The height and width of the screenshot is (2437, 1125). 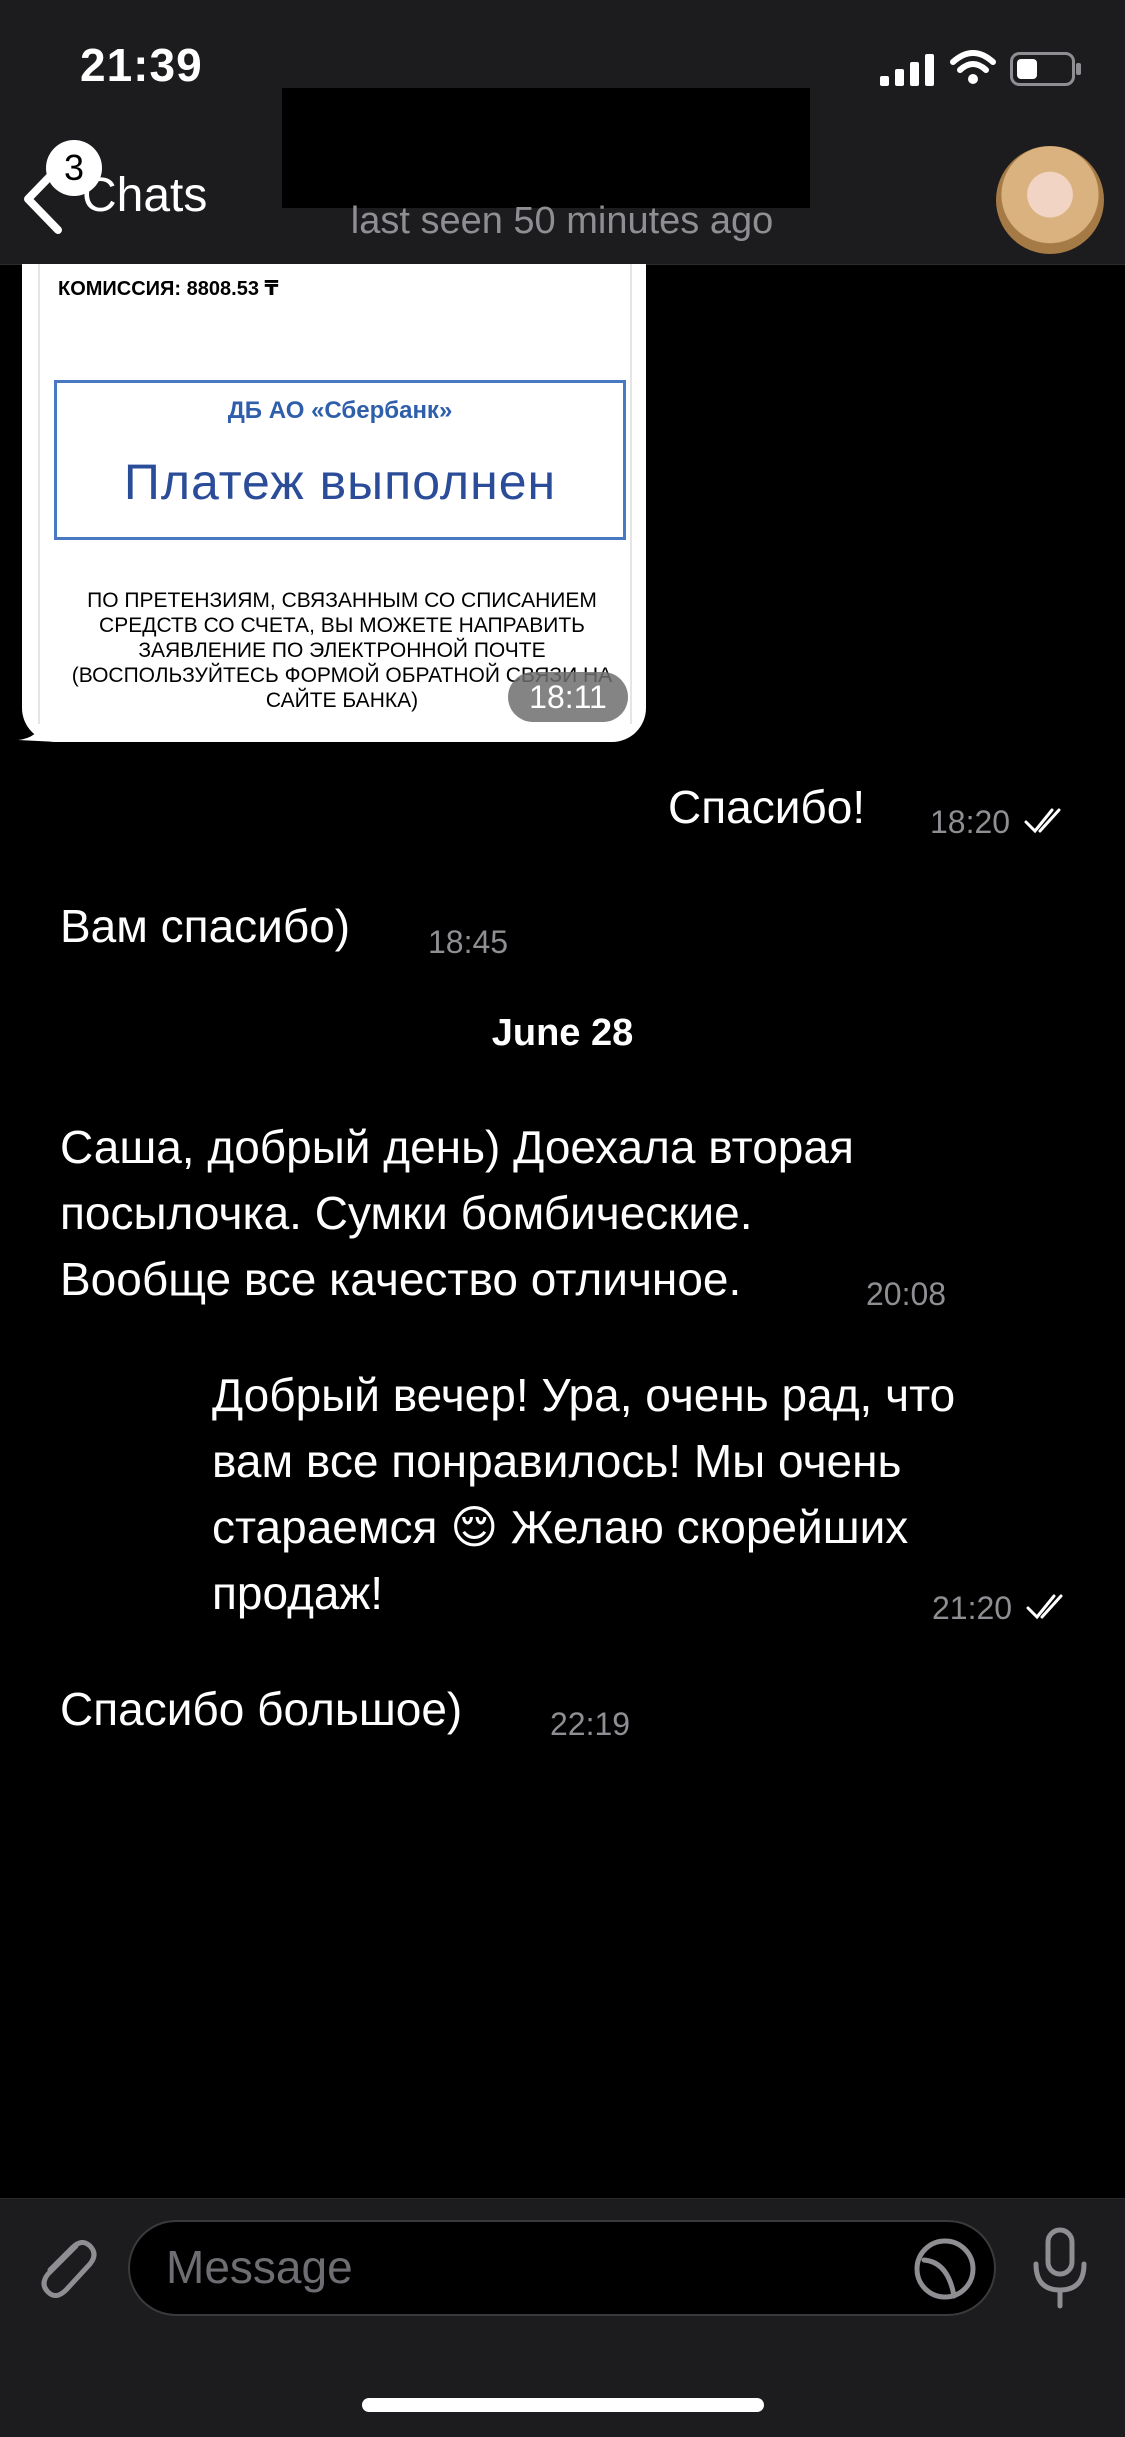 I want to click on message-text-line: Саша, добрый день) Доехала вторая, so click(x=457, y=1147).